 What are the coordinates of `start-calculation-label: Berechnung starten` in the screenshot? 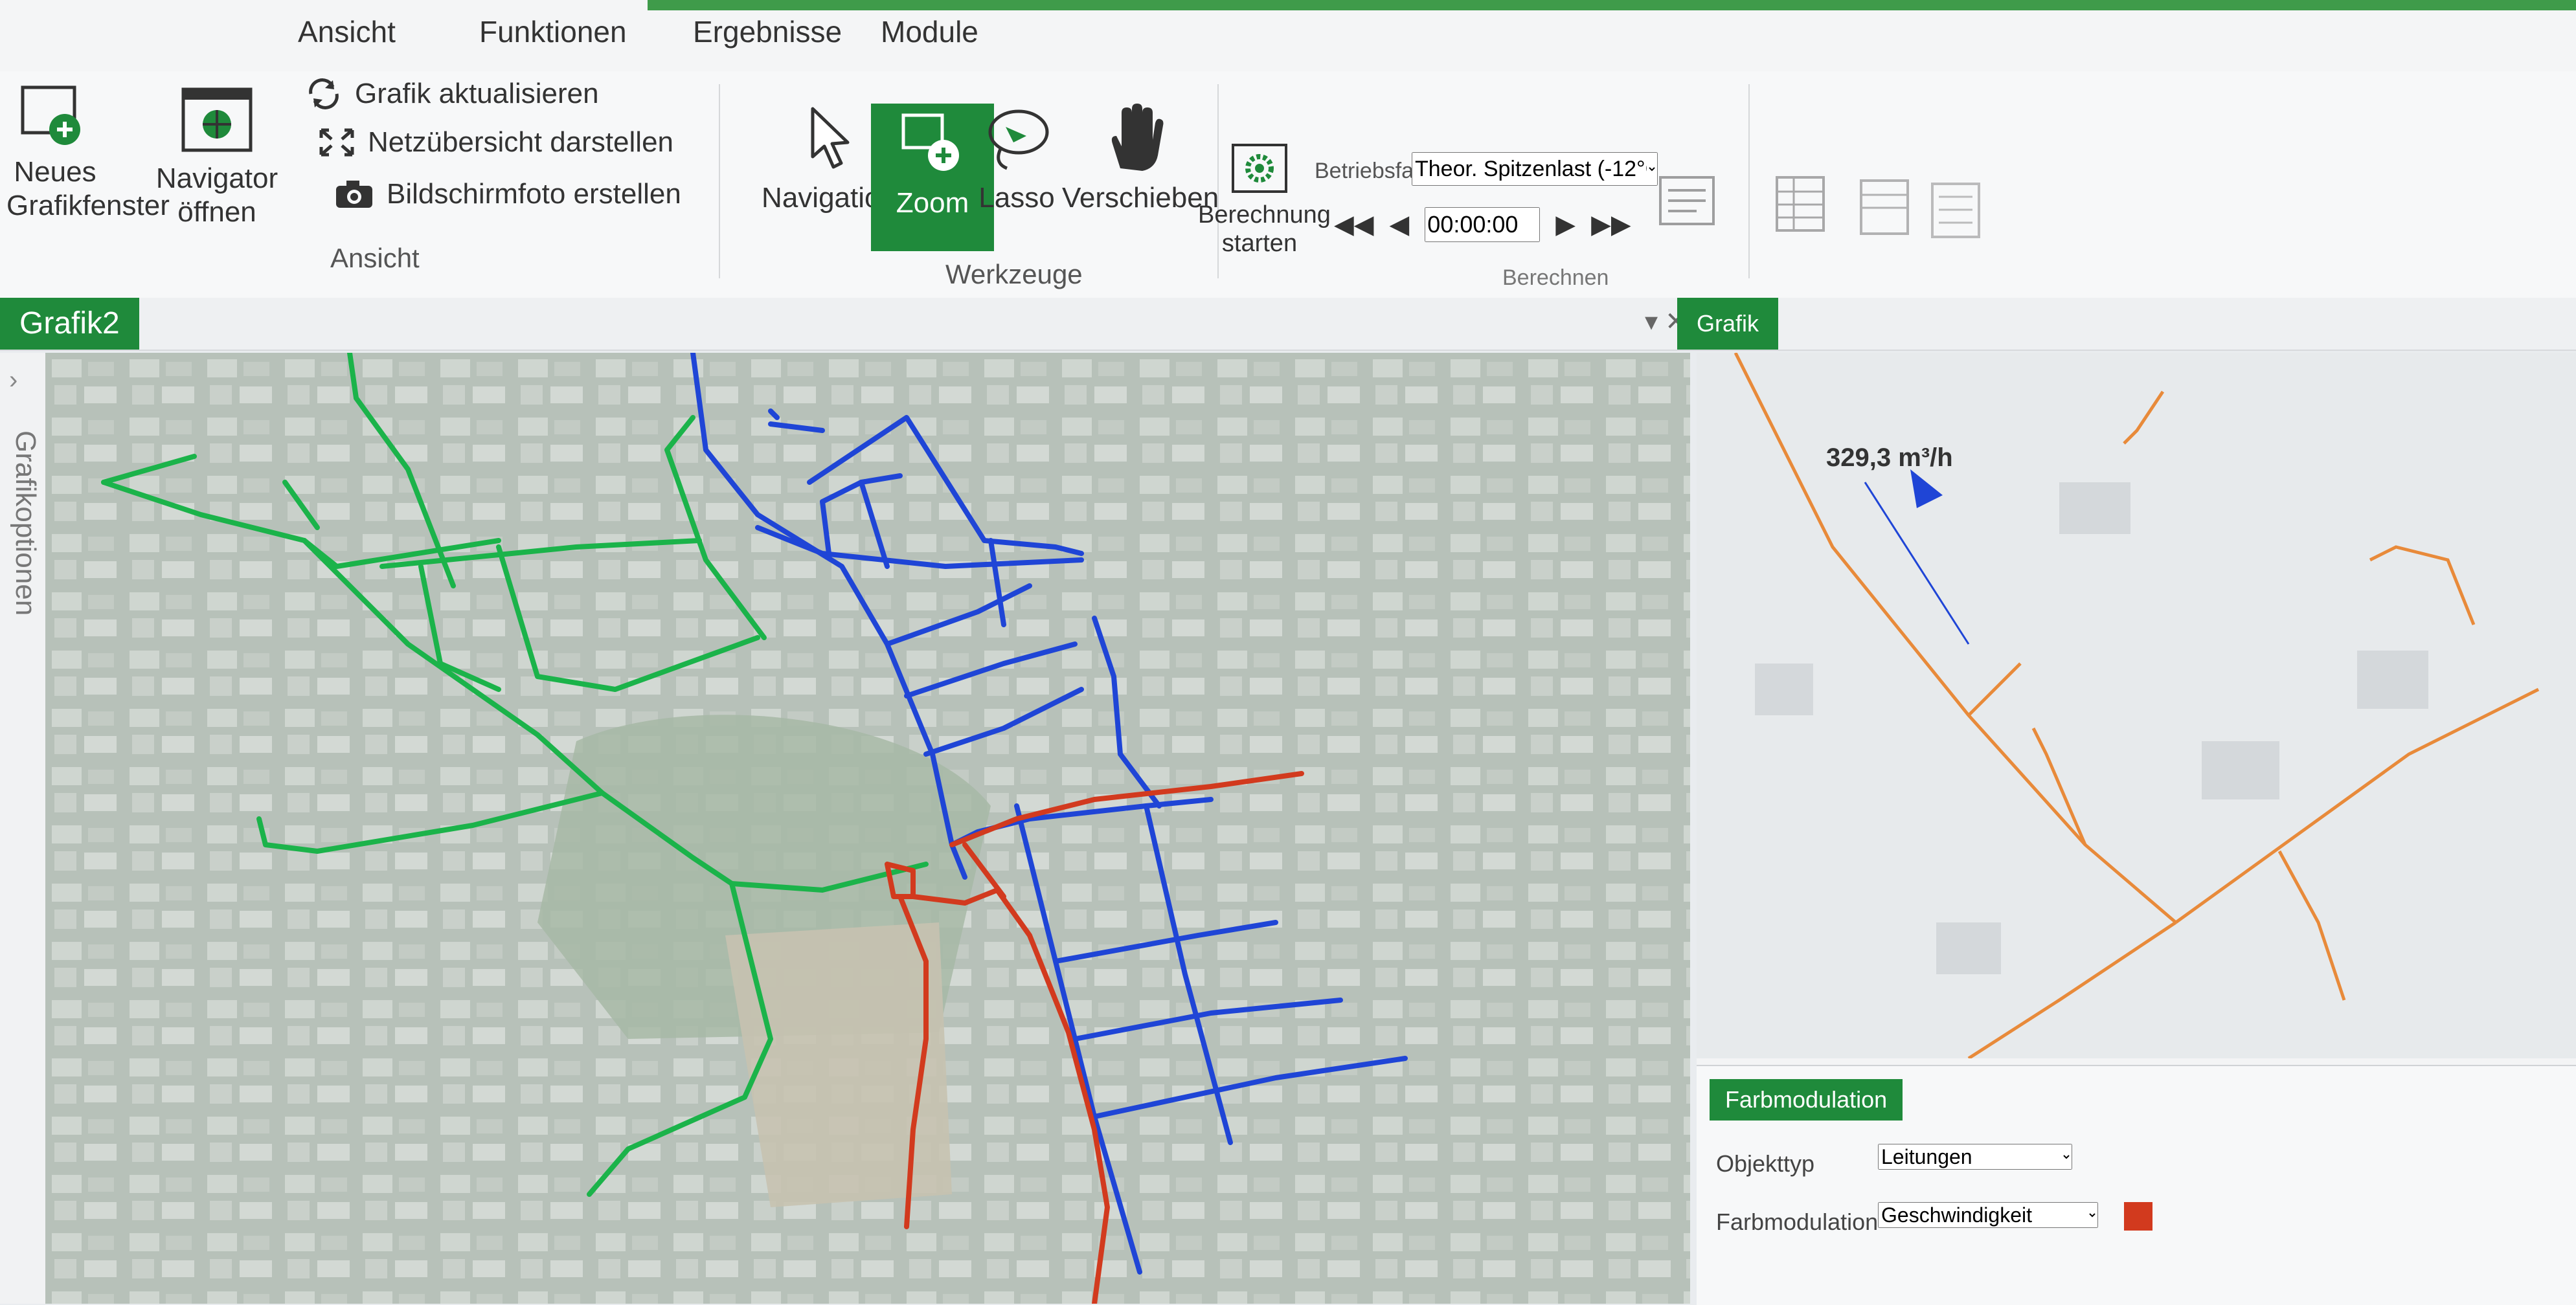 It's located at (1264, 229).